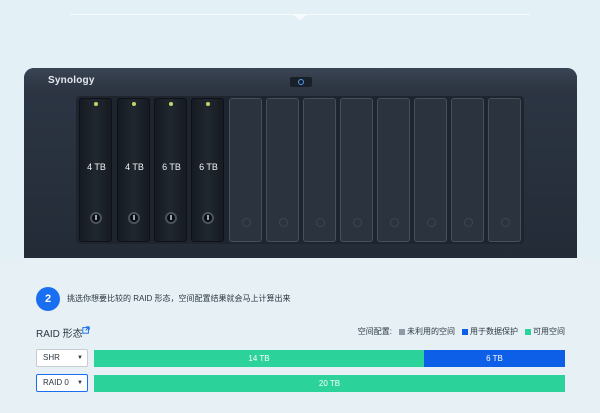 The height and width of the screenshot is (413, 600). I want to click on power-button, so click(301, 82).